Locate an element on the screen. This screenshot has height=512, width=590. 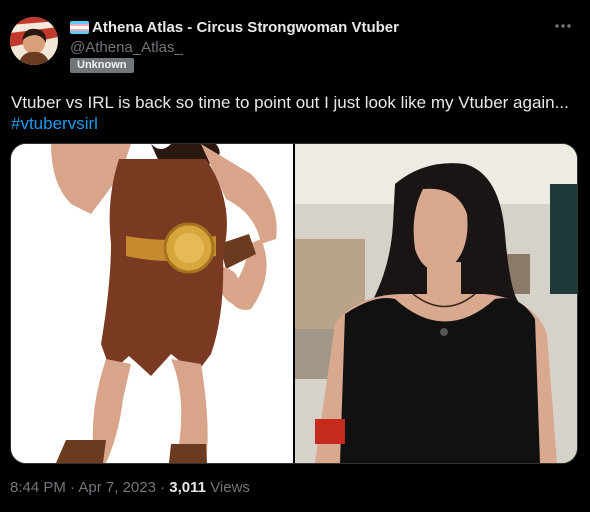
tweet-meta: 8:44 PM · Apr 7, 2023 · 3,011 Views is located at coordinates (130, 487).